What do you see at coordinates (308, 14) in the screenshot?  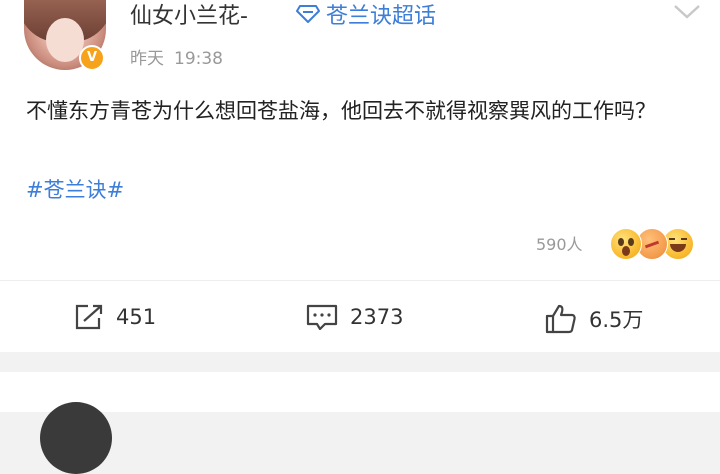 I see `super-topic-diamond-icon` at bounding box center [308, 14].